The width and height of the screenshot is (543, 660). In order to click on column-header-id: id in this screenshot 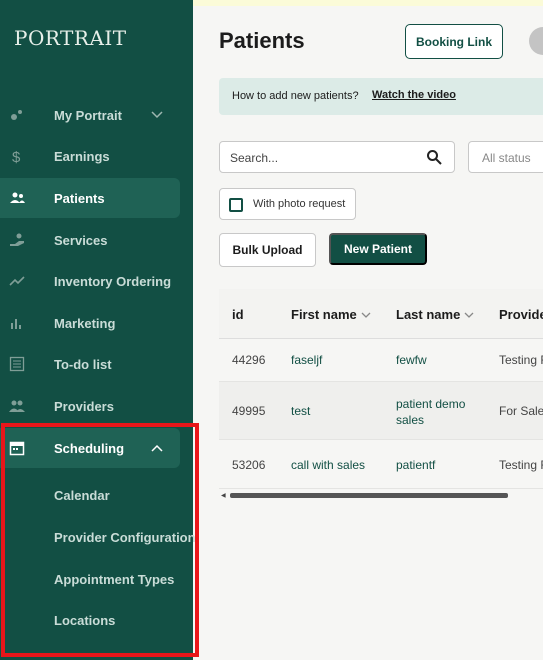, I will do `click(238, 314)`.